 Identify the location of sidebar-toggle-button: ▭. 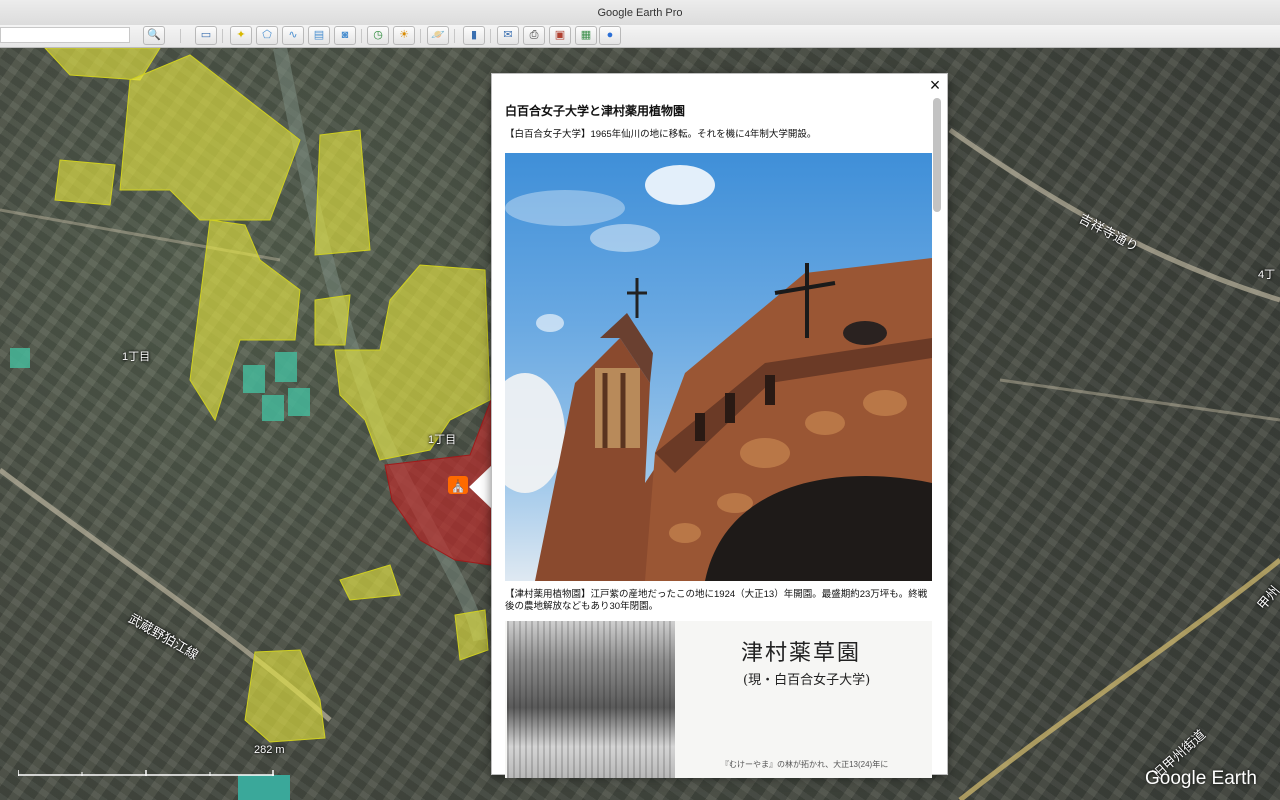
(206, 35).